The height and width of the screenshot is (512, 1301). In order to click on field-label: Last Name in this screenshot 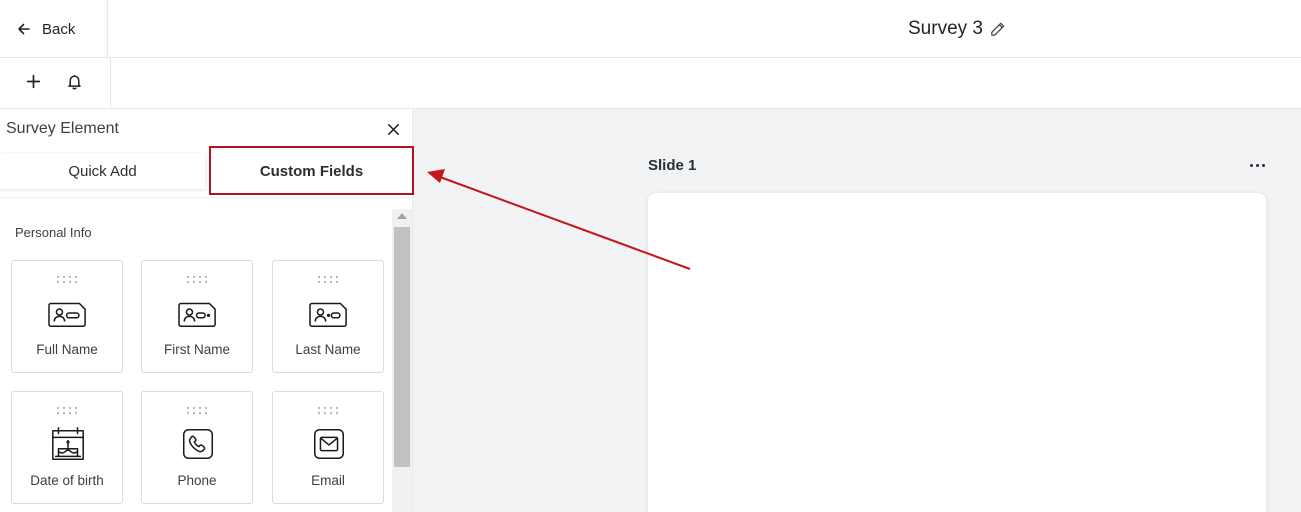, I will do `click(328, 349)`.